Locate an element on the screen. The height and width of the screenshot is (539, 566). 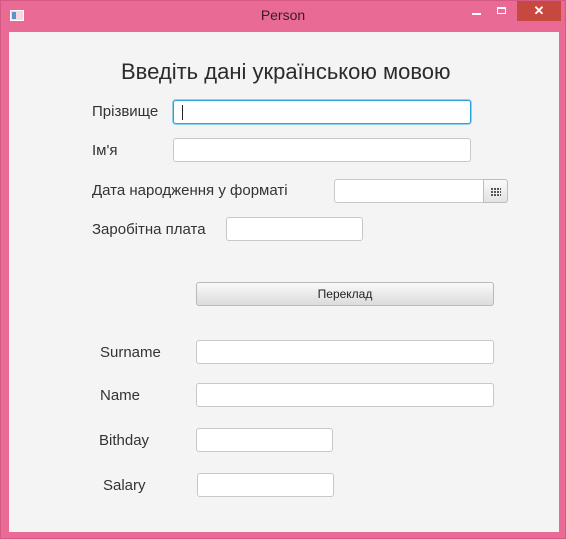
salary-ua-label: Заробітна плата is located at coordinates (149, 229).